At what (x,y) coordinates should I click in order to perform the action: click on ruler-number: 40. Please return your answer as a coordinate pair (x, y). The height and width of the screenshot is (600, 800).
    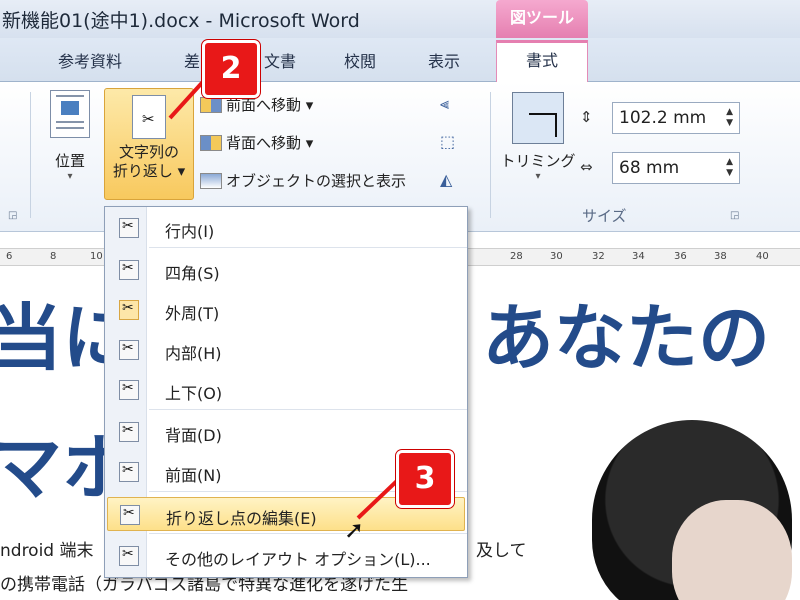
    Looking at the image, I should click on (762, 256).